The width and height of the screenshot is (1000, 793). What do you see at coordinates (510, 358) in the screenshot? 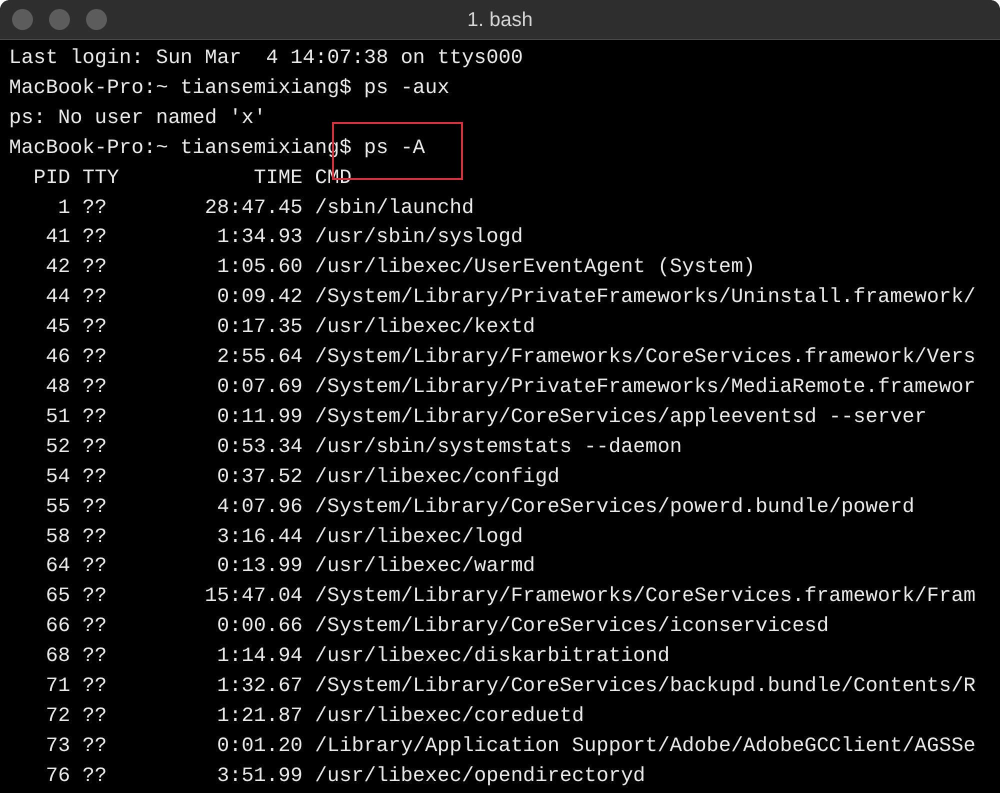
I see `process-row-text: 46 ?? 2:55.64 /System/Library/Frameworks/CoreServices.framework/Vers` at bounding box center [510, 358].